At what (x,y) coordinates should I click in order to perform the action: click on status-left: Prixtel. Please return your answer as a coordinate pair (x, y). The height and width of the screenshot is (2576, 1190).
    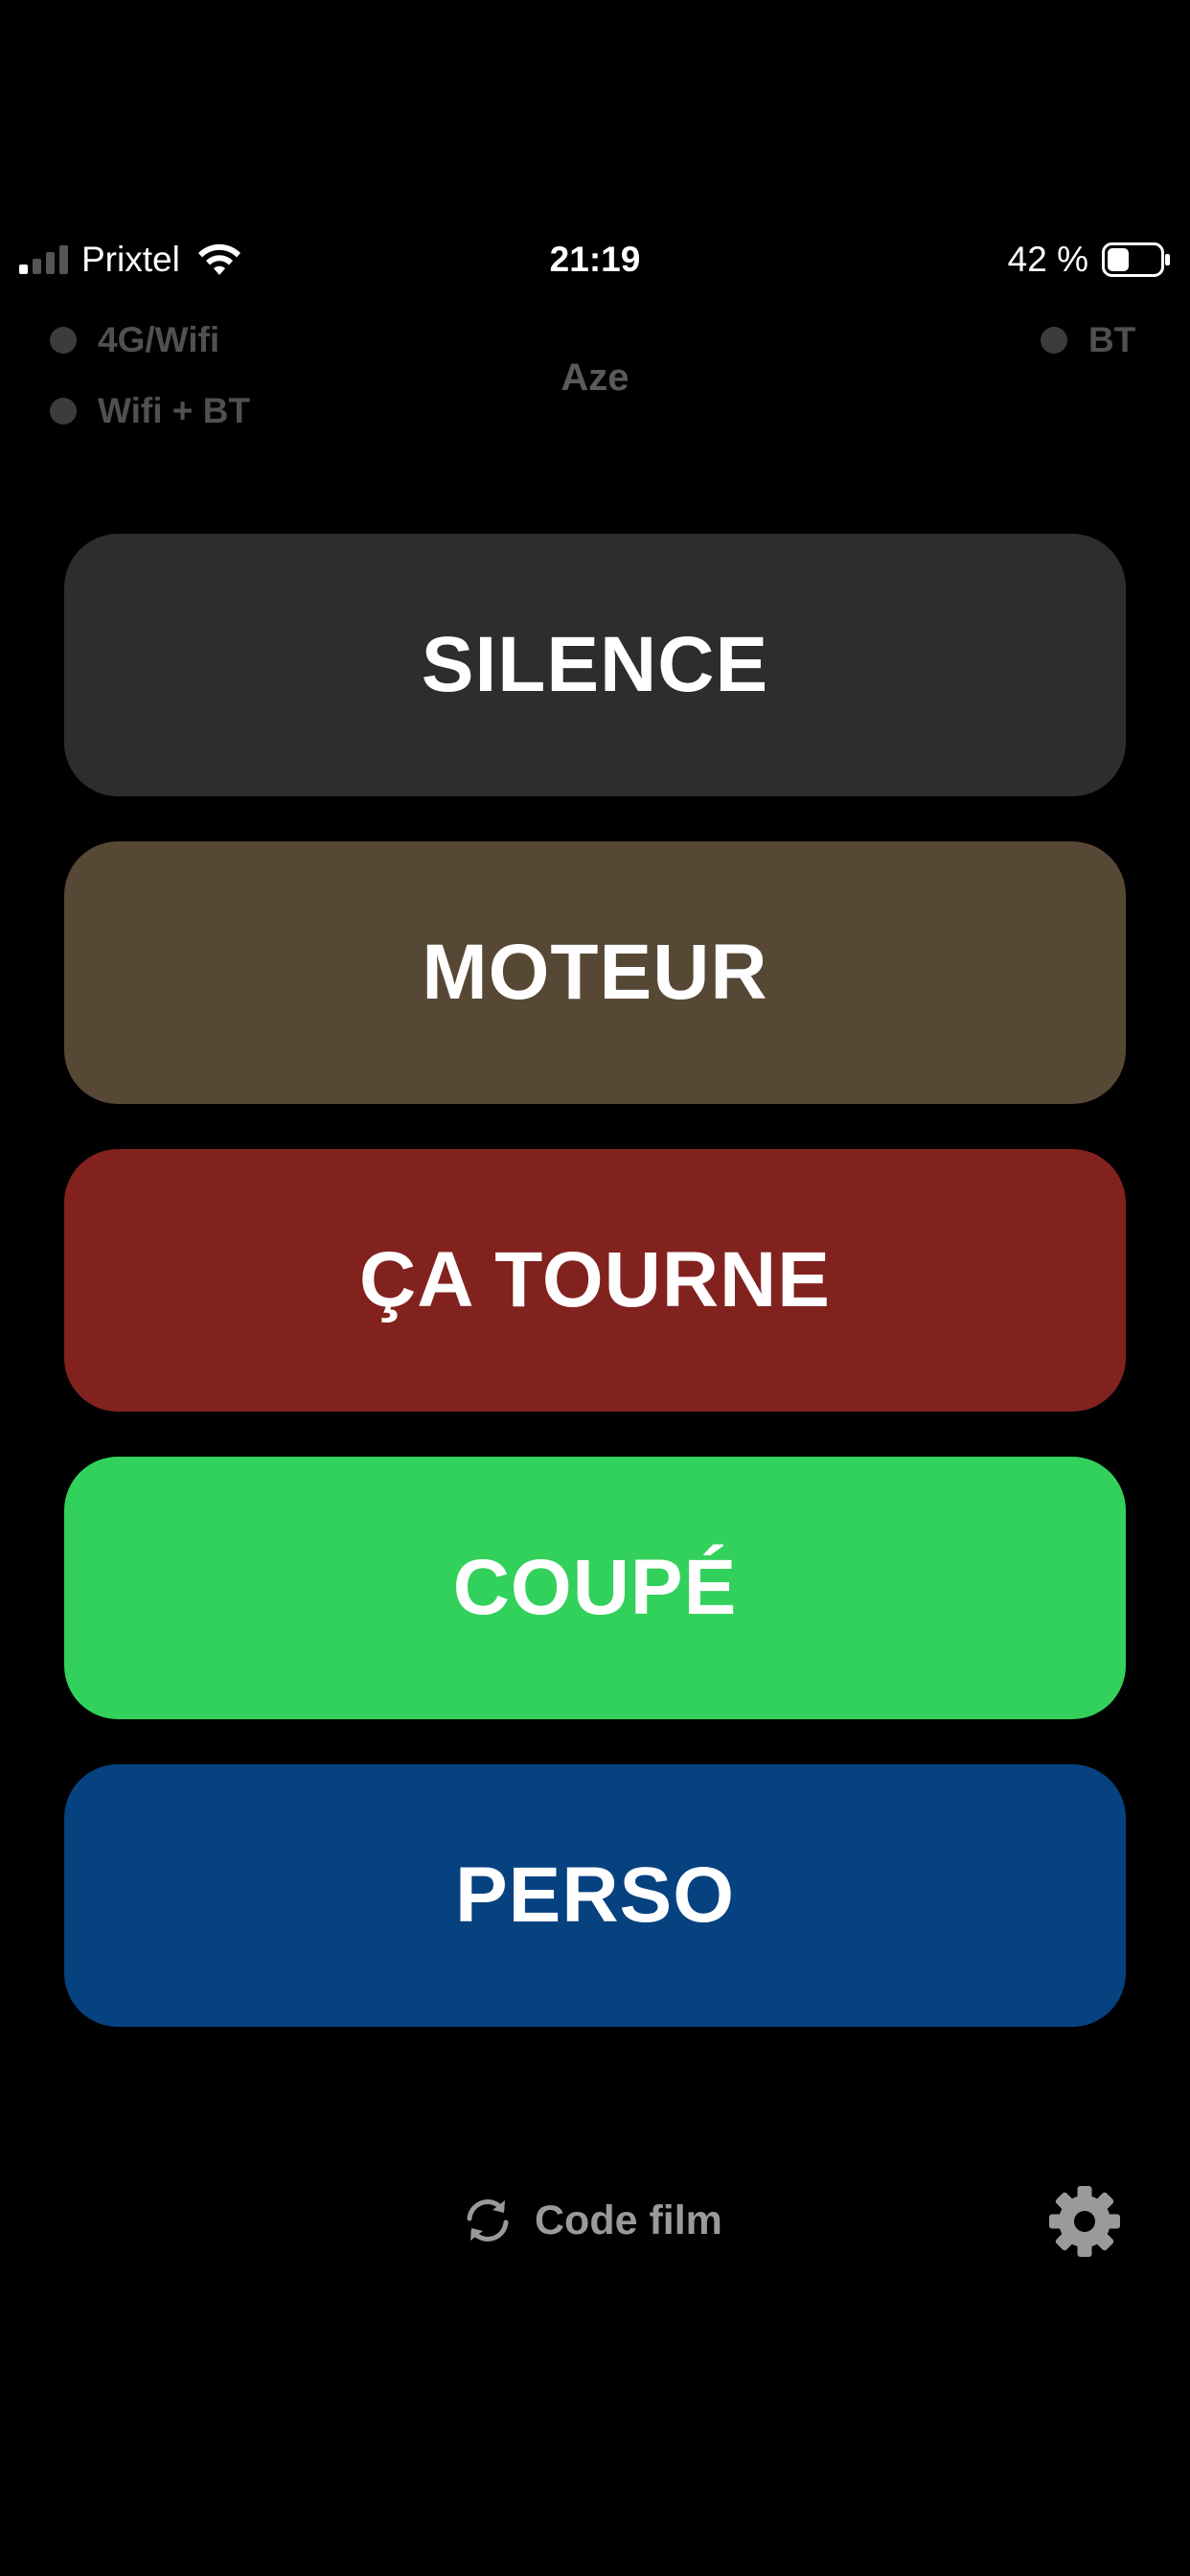
    Looking at the image, I should click on (131, 260).